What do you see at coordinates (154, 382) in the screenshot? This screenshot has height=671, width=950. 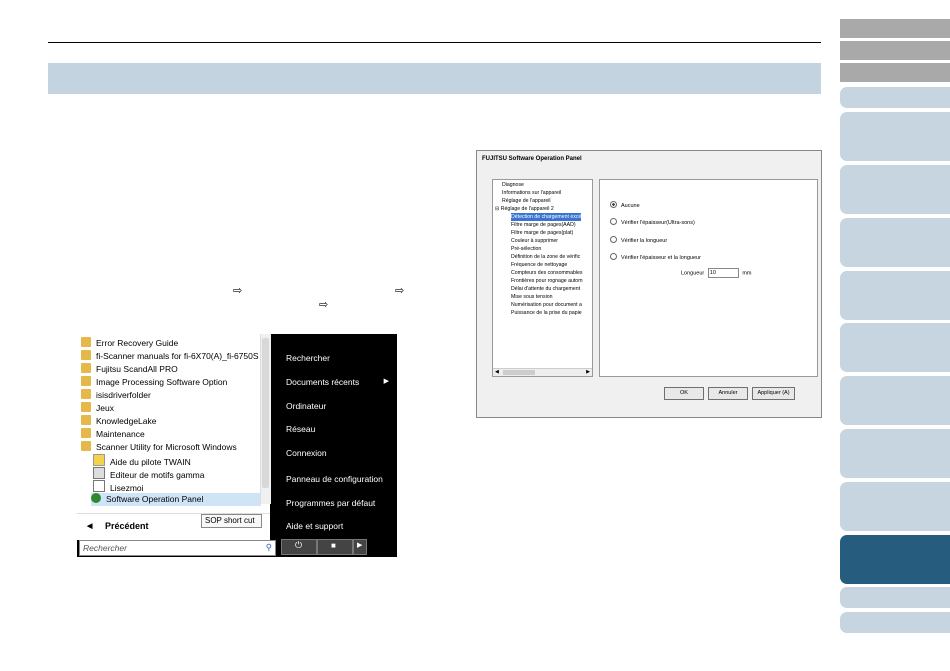 I see `program-item-image-processing: Image Processing Software Option` at bounding box center [154, 382].